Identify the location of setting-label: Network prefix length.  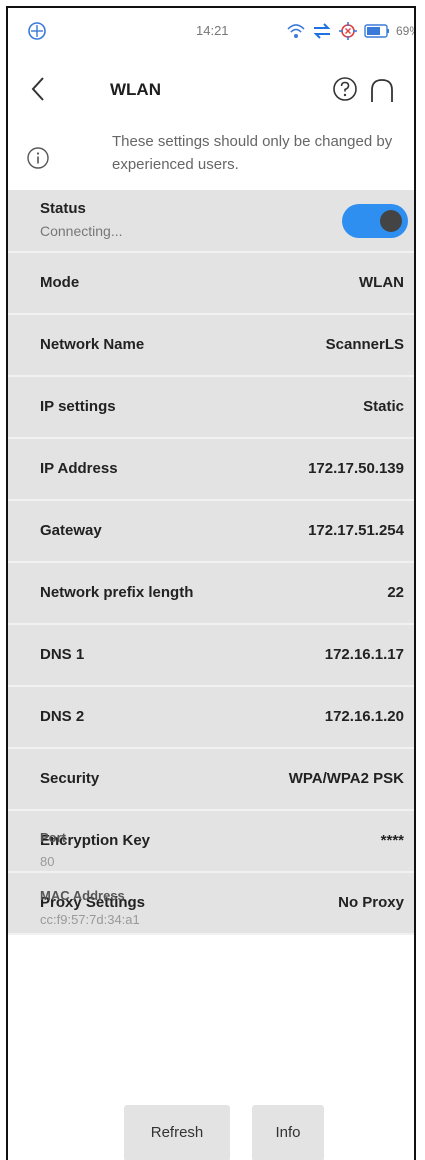
(117, 592).